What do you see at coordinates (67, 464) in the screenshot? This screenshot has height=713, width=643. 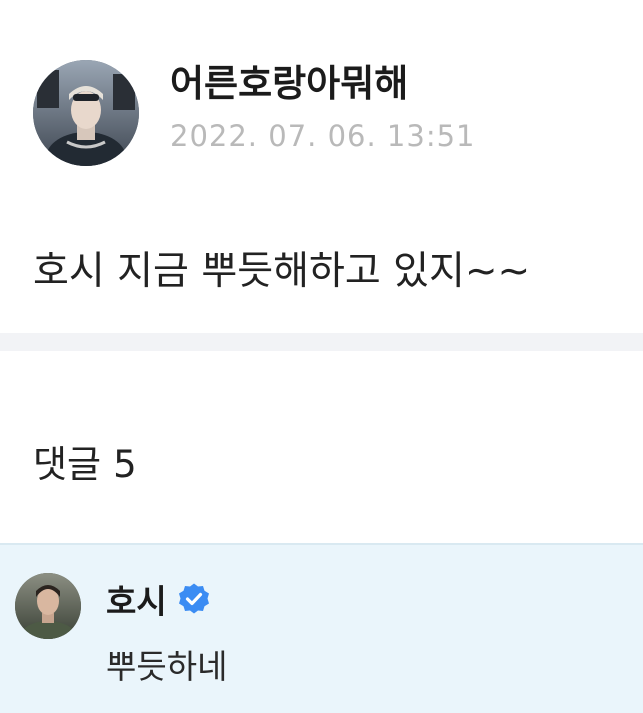 I see `comments-label: 댓글` at bounding box center [67, 464].